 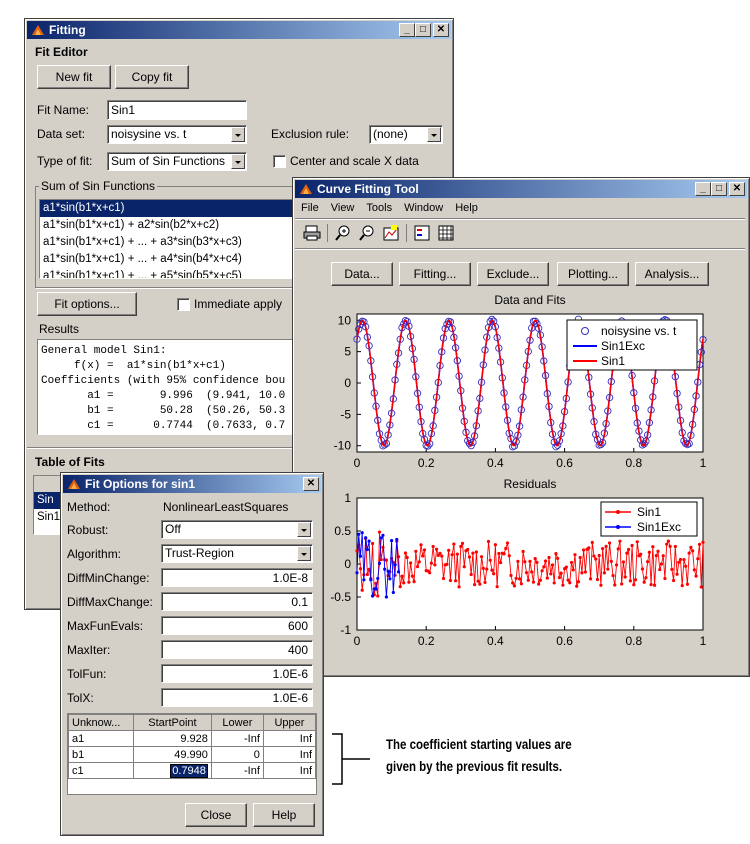 I want to click on new-fit-button: New fit, so click(x=74, y=77).